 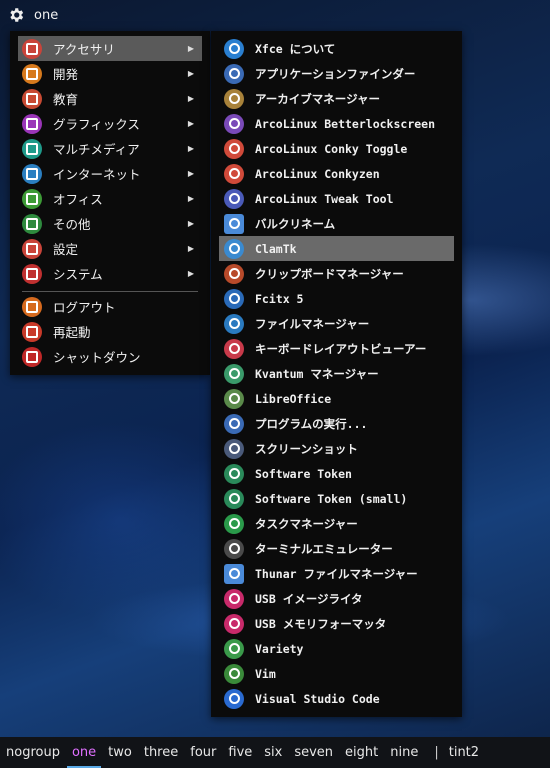 What do you see at coordinates (33, 752) in the screenshot?
I see `workspace-nogroup: nogroup` at bounding box center [33, 752].